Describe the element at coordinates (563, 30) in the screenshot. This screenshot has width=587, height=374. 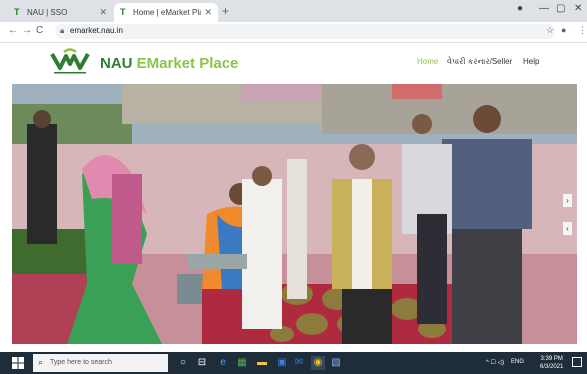
I see `account-icon: ●` at that location.